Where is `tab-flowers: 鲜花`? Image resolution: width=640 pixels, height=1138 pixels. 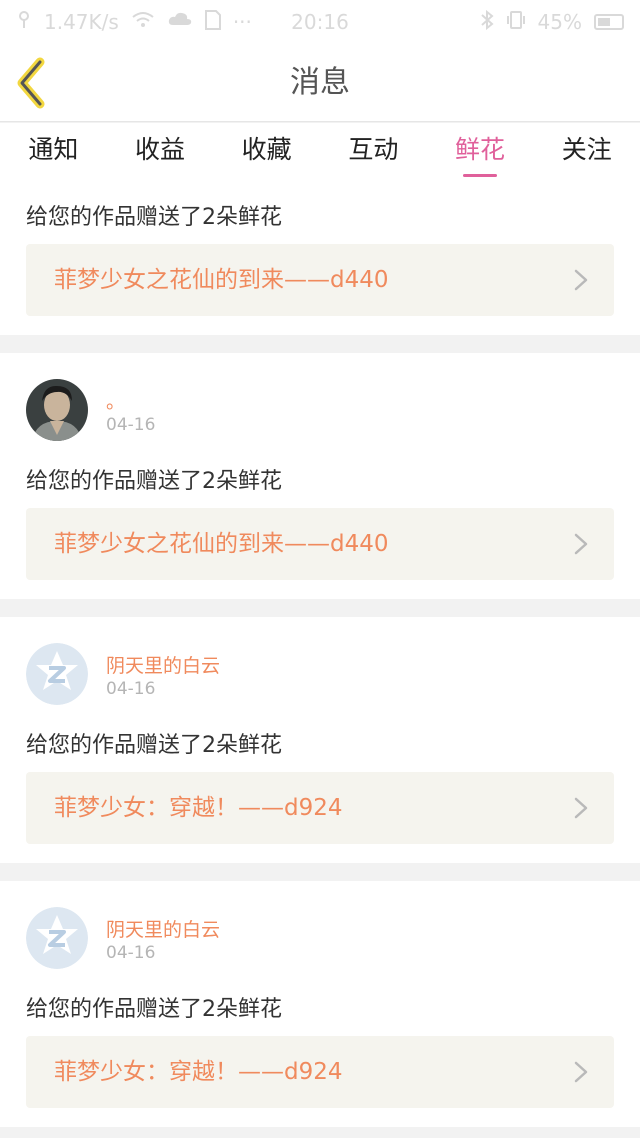
tab-flowers: 鲜花 is located at coordinates (480, 152).